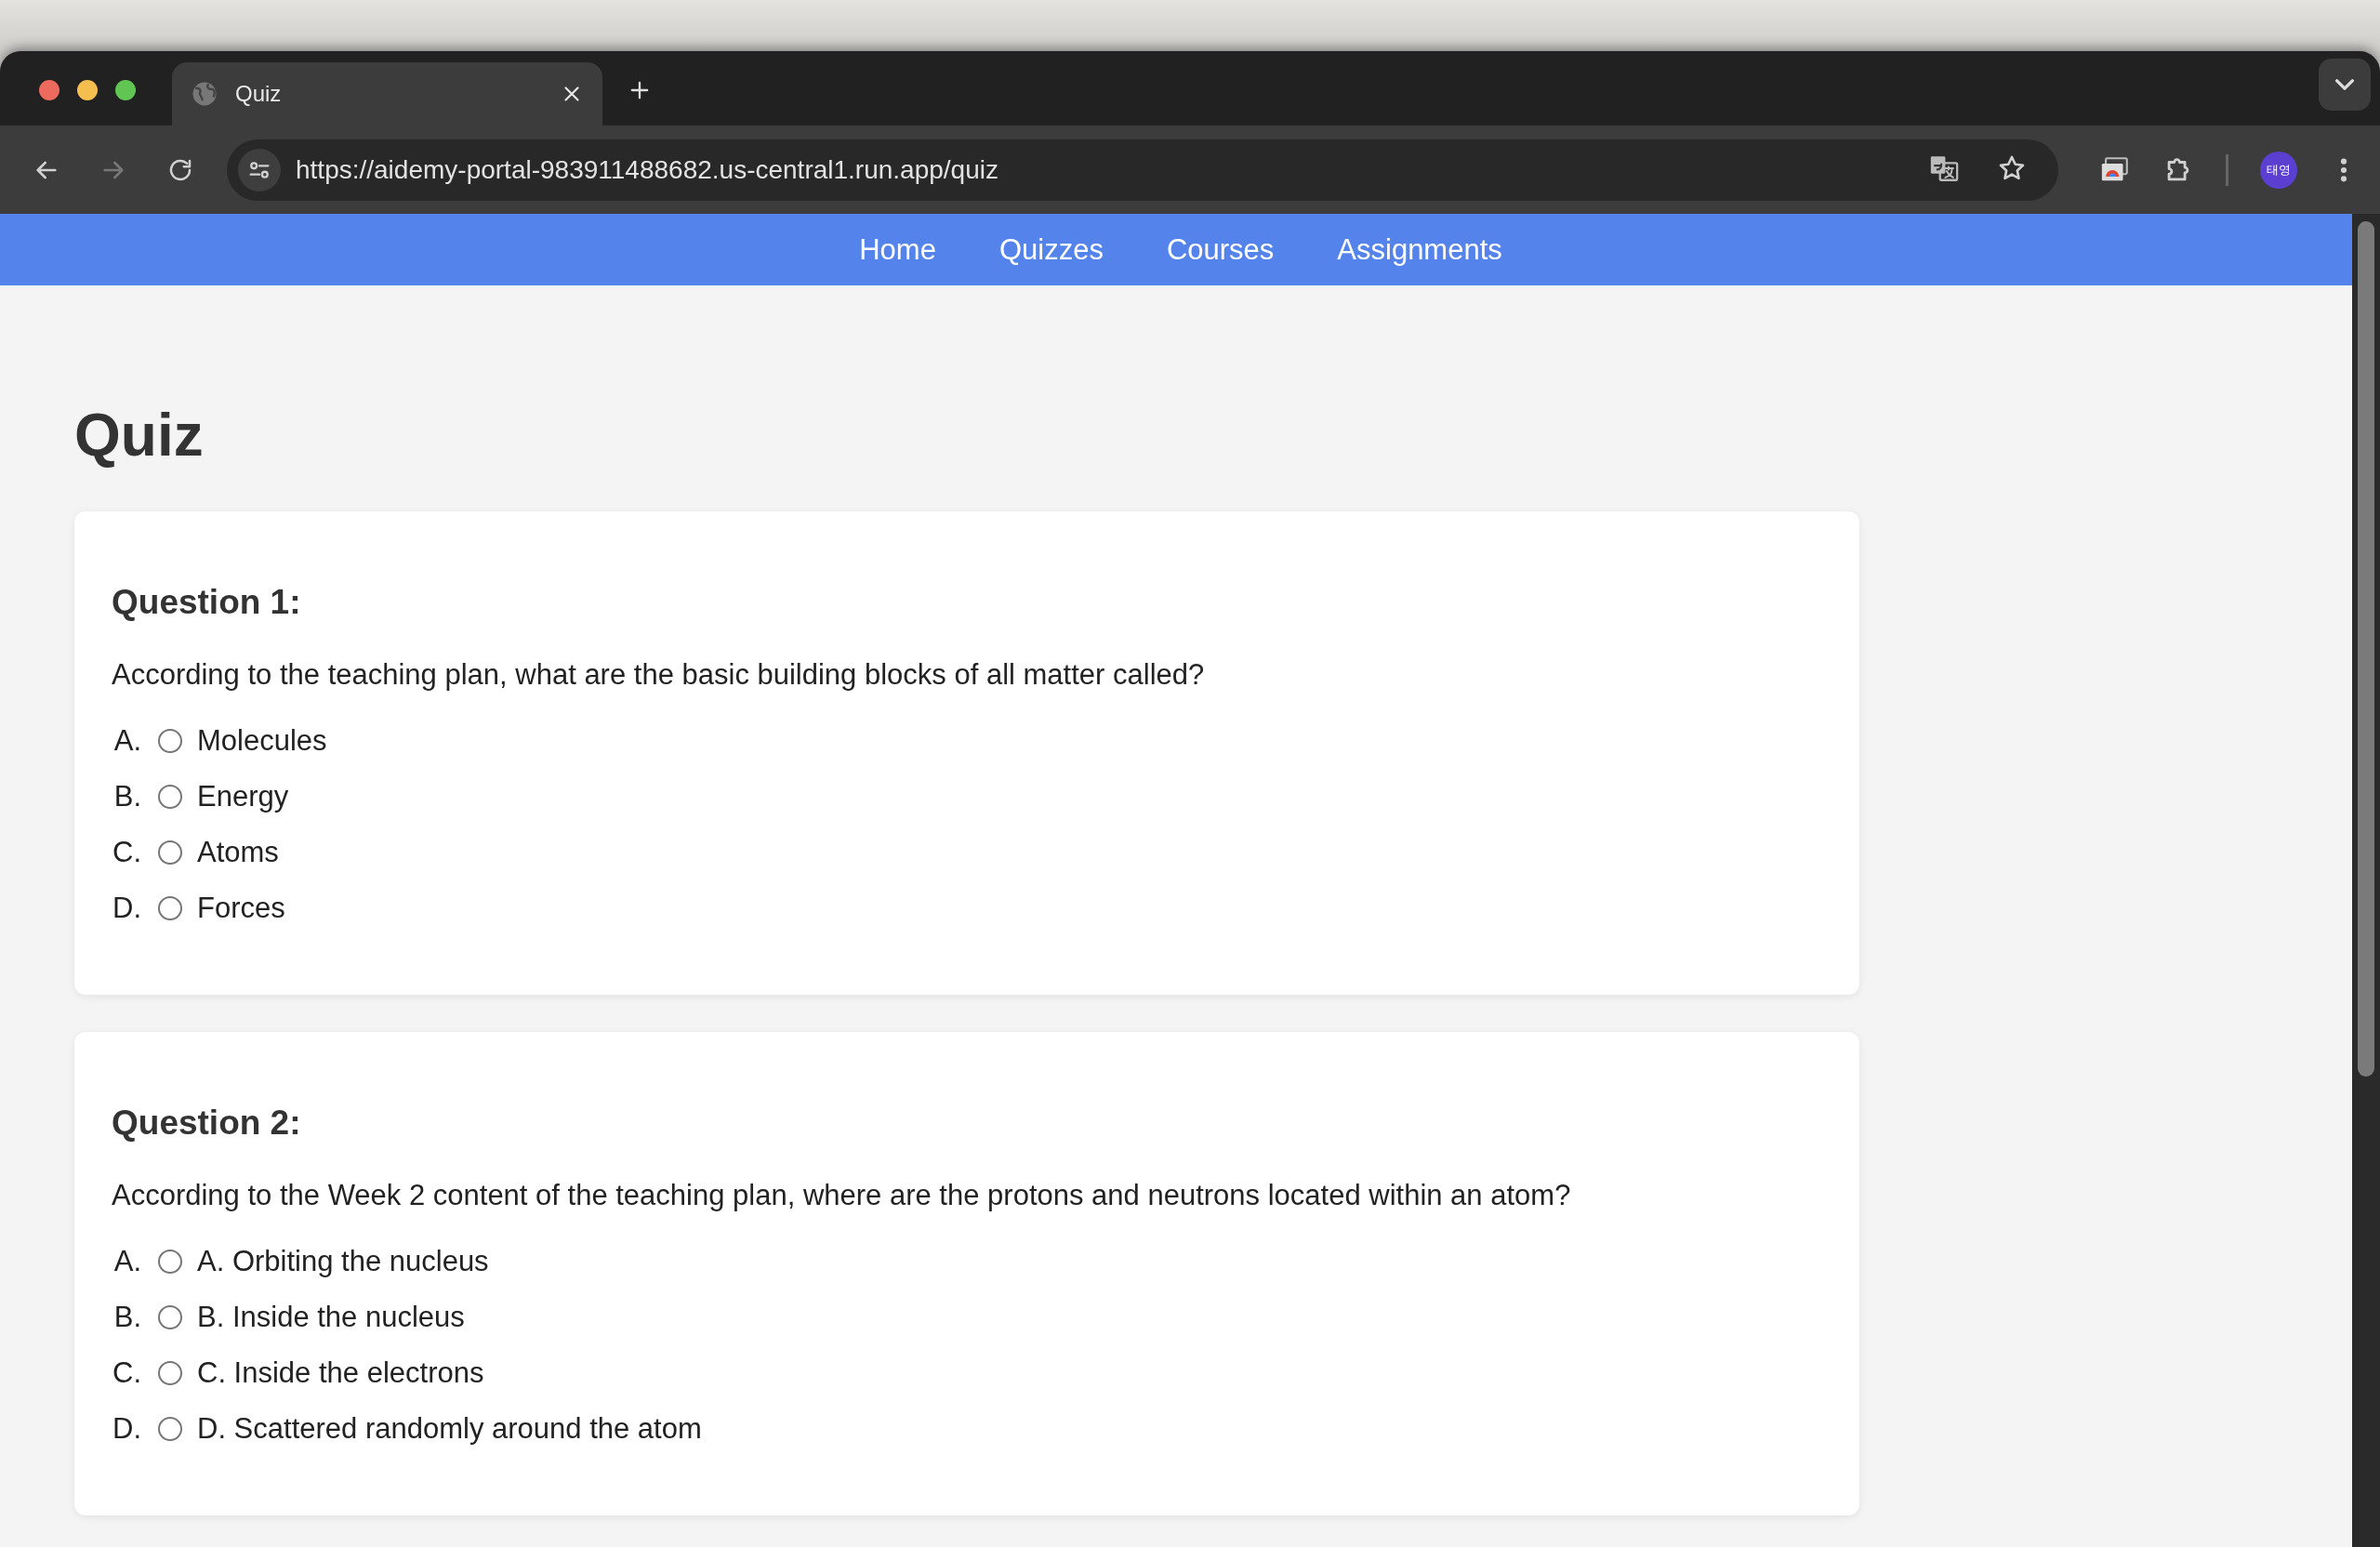 The height and width of the screenshot is (1547, 2380). What do you see at coordinates (1051, 249) in the screenshot?
I see `nav-link: Quizzes` at bounding box center [1051, 249].